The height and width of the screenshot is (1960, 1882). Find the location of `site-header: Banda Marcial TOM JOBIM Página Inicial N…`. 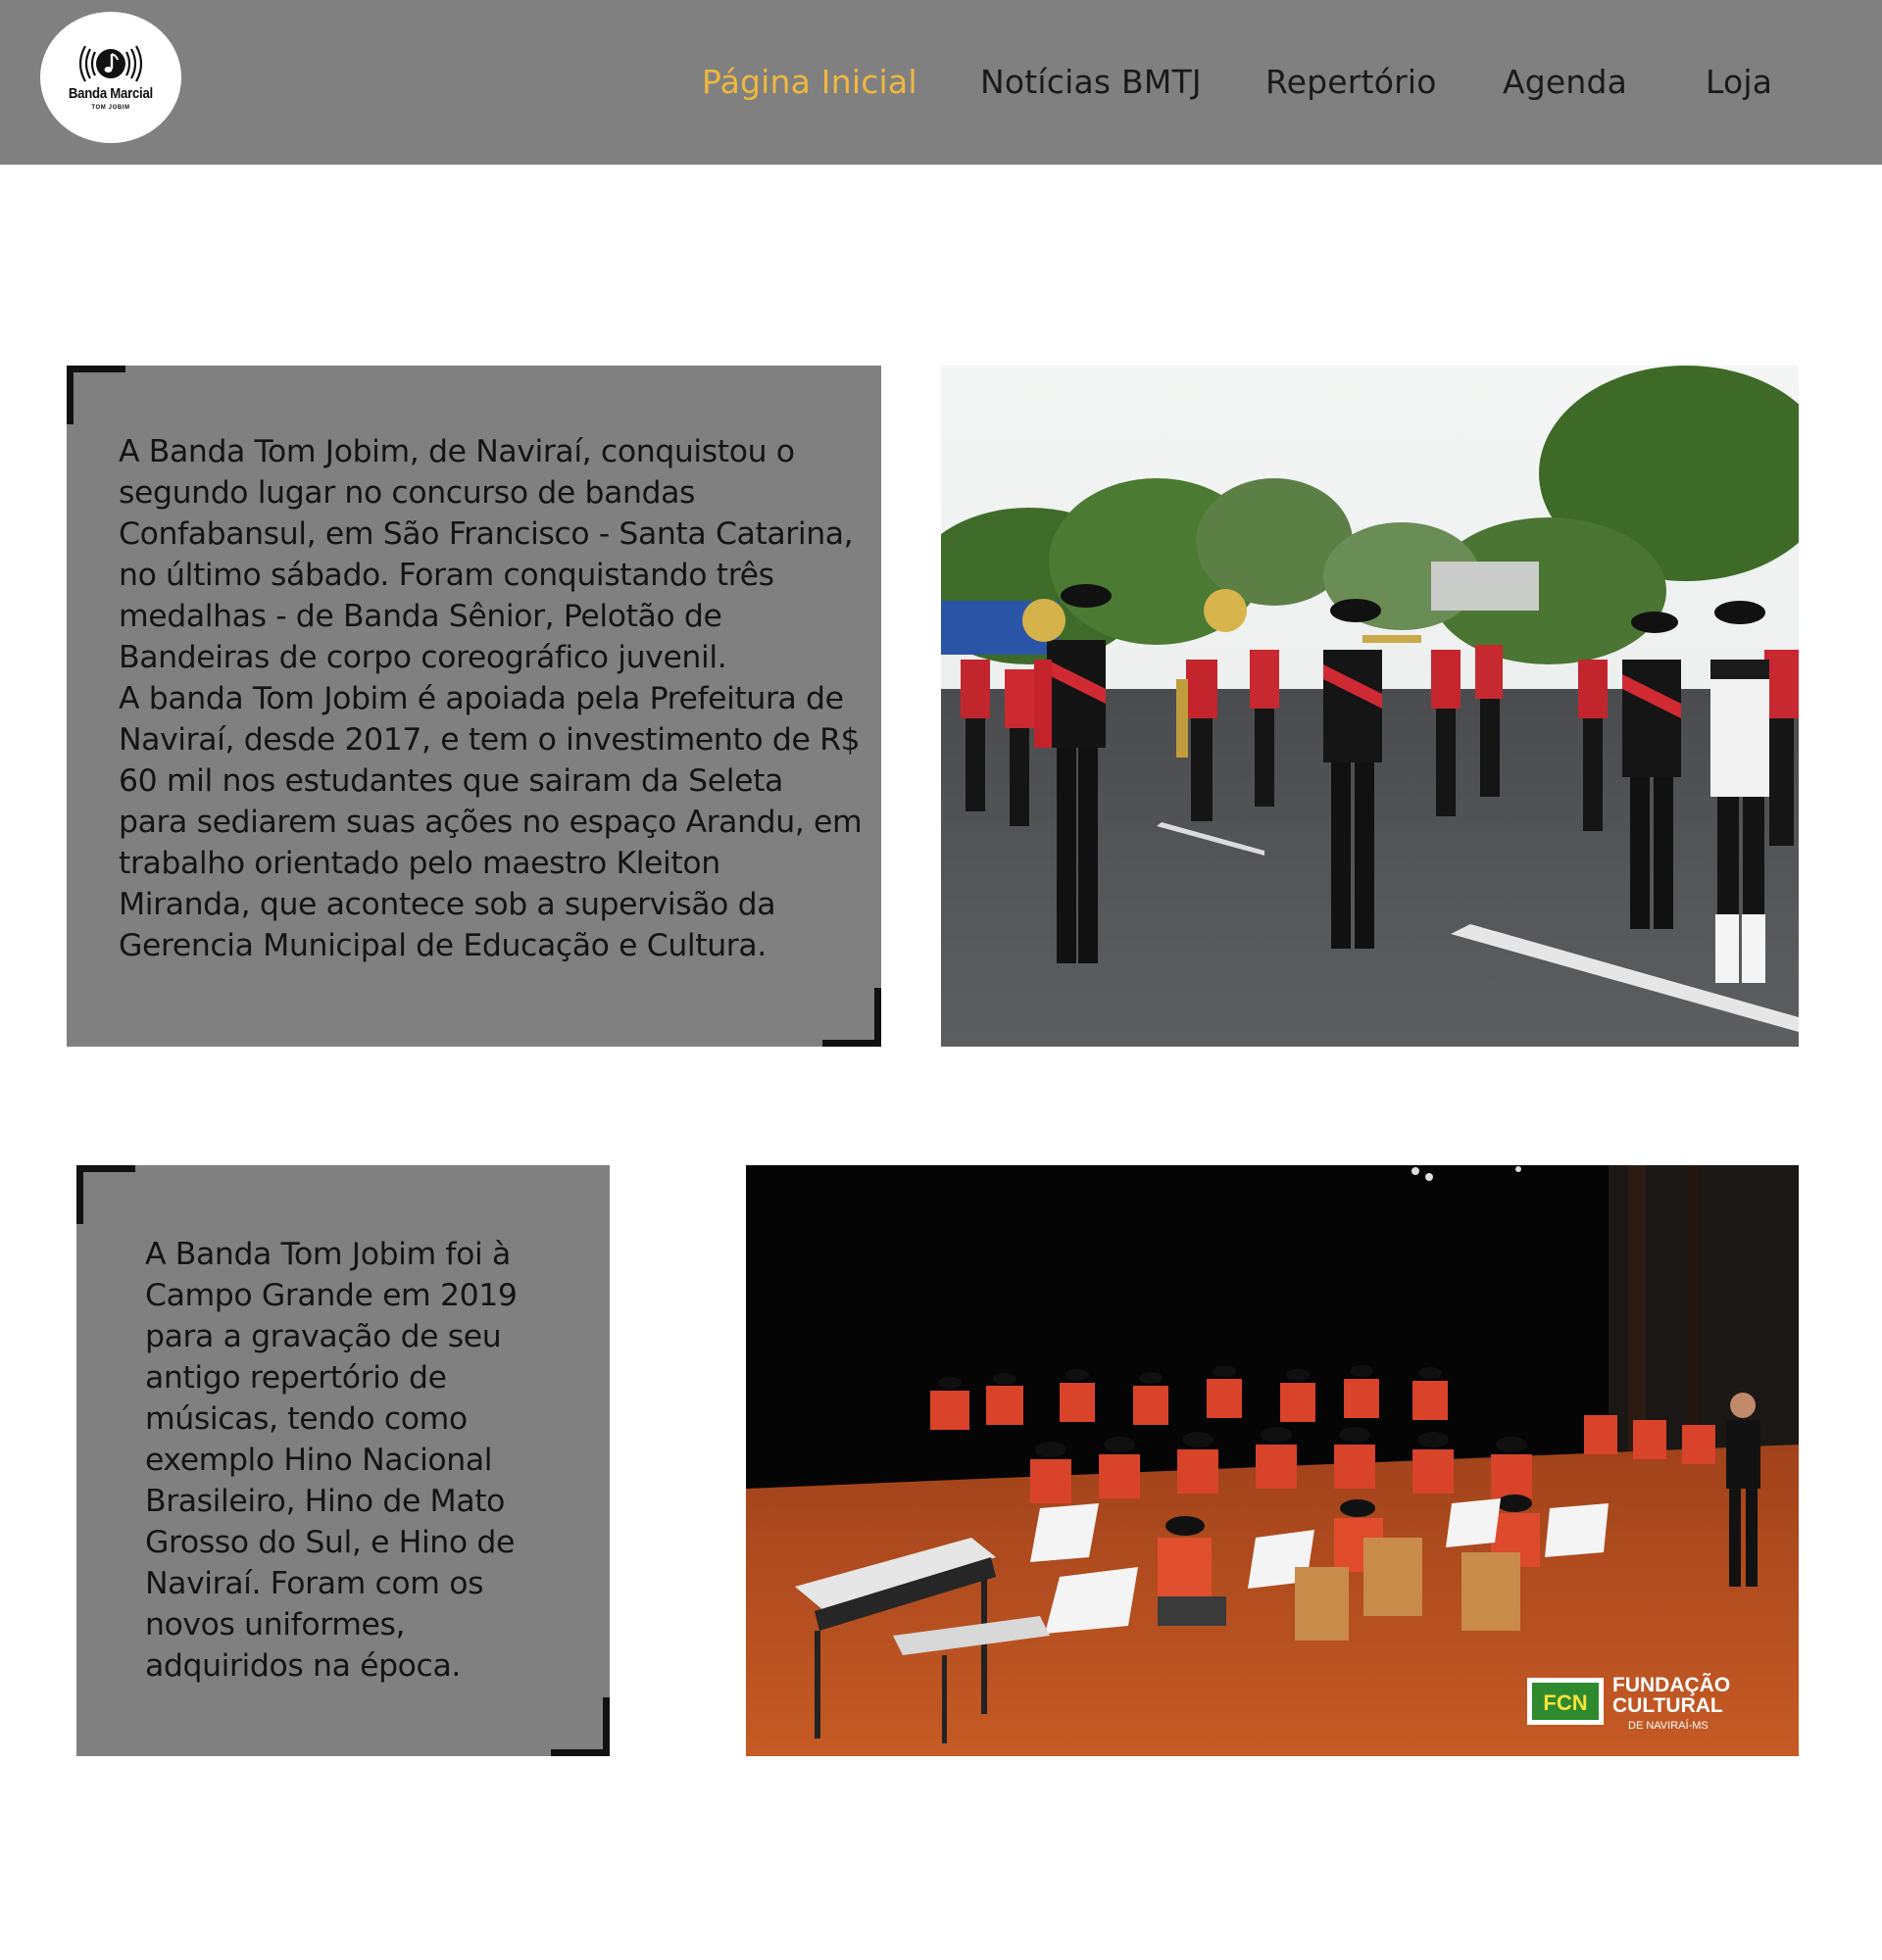

site-header: Banda Marcial TOM JOBIM Página Inicial N… is located at coordinates (941, 82).